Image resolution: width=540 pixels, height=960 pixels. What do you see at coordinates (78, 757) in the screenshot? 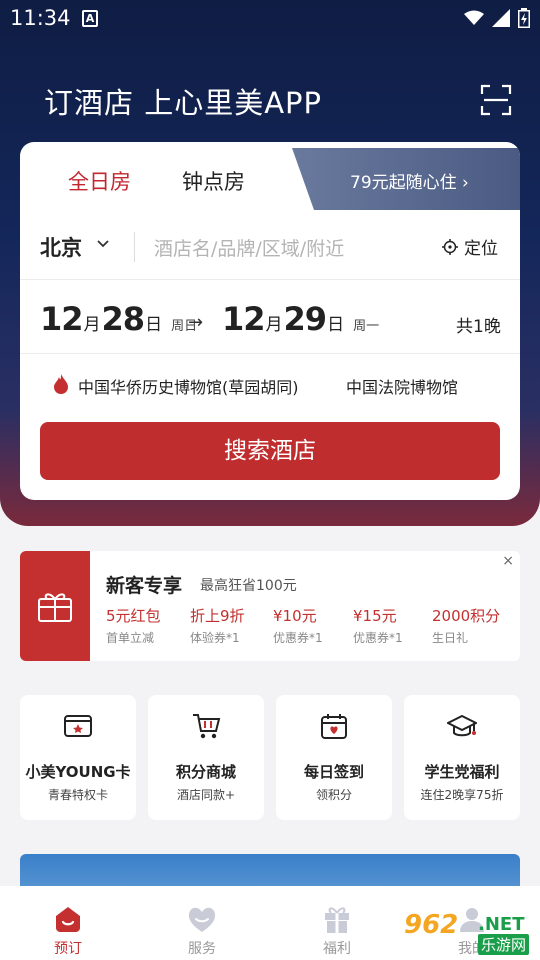
I see `service-young-card: 小美YOUNG卡 青春特权卡` at bounding box center [78, 757].